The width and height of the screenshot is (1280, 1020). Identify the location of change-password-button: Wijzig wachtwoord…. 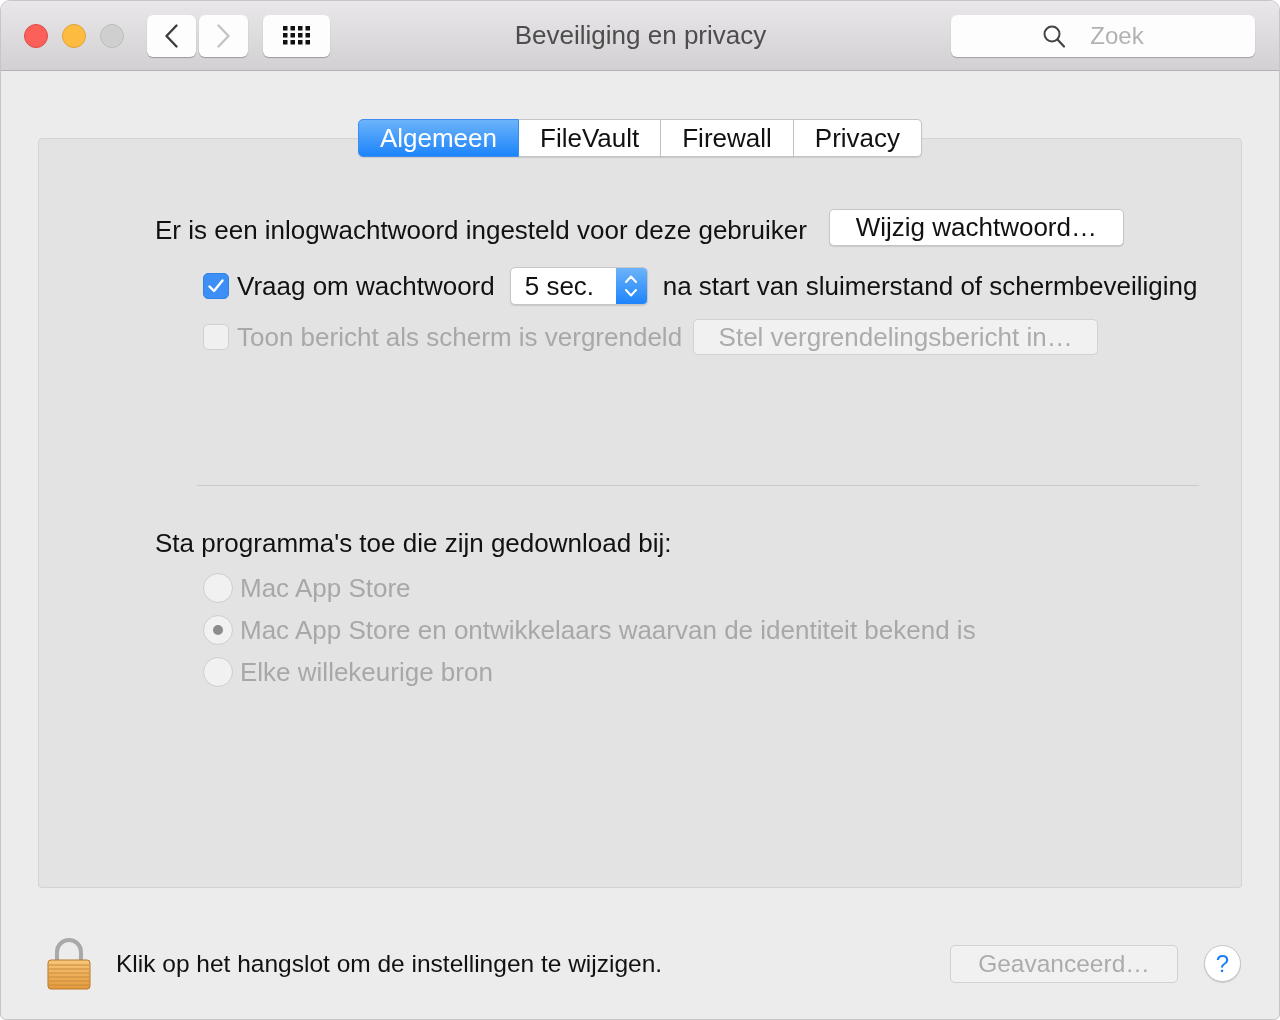
(976, 227).